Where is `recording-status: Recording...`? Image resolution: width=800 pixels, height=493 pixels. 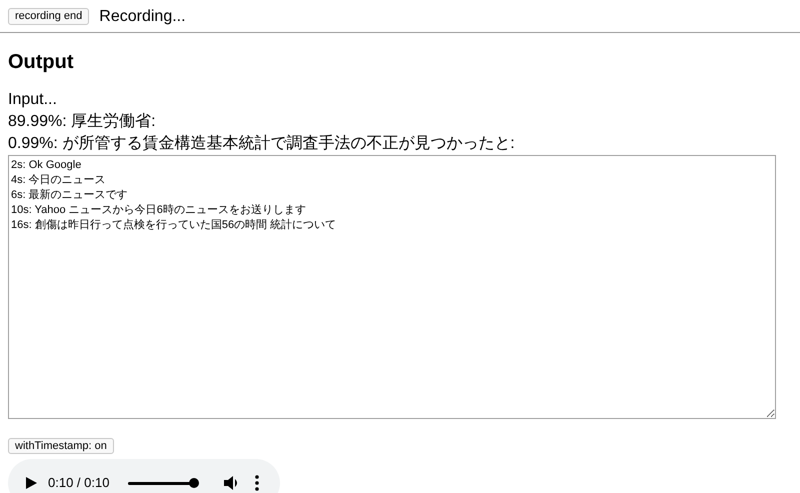
recording-status: Recording... is located at coordinates (142, 16).